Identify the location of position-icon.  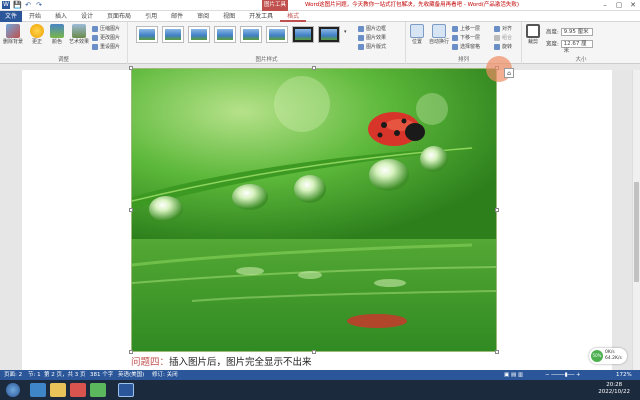
(417, 31).